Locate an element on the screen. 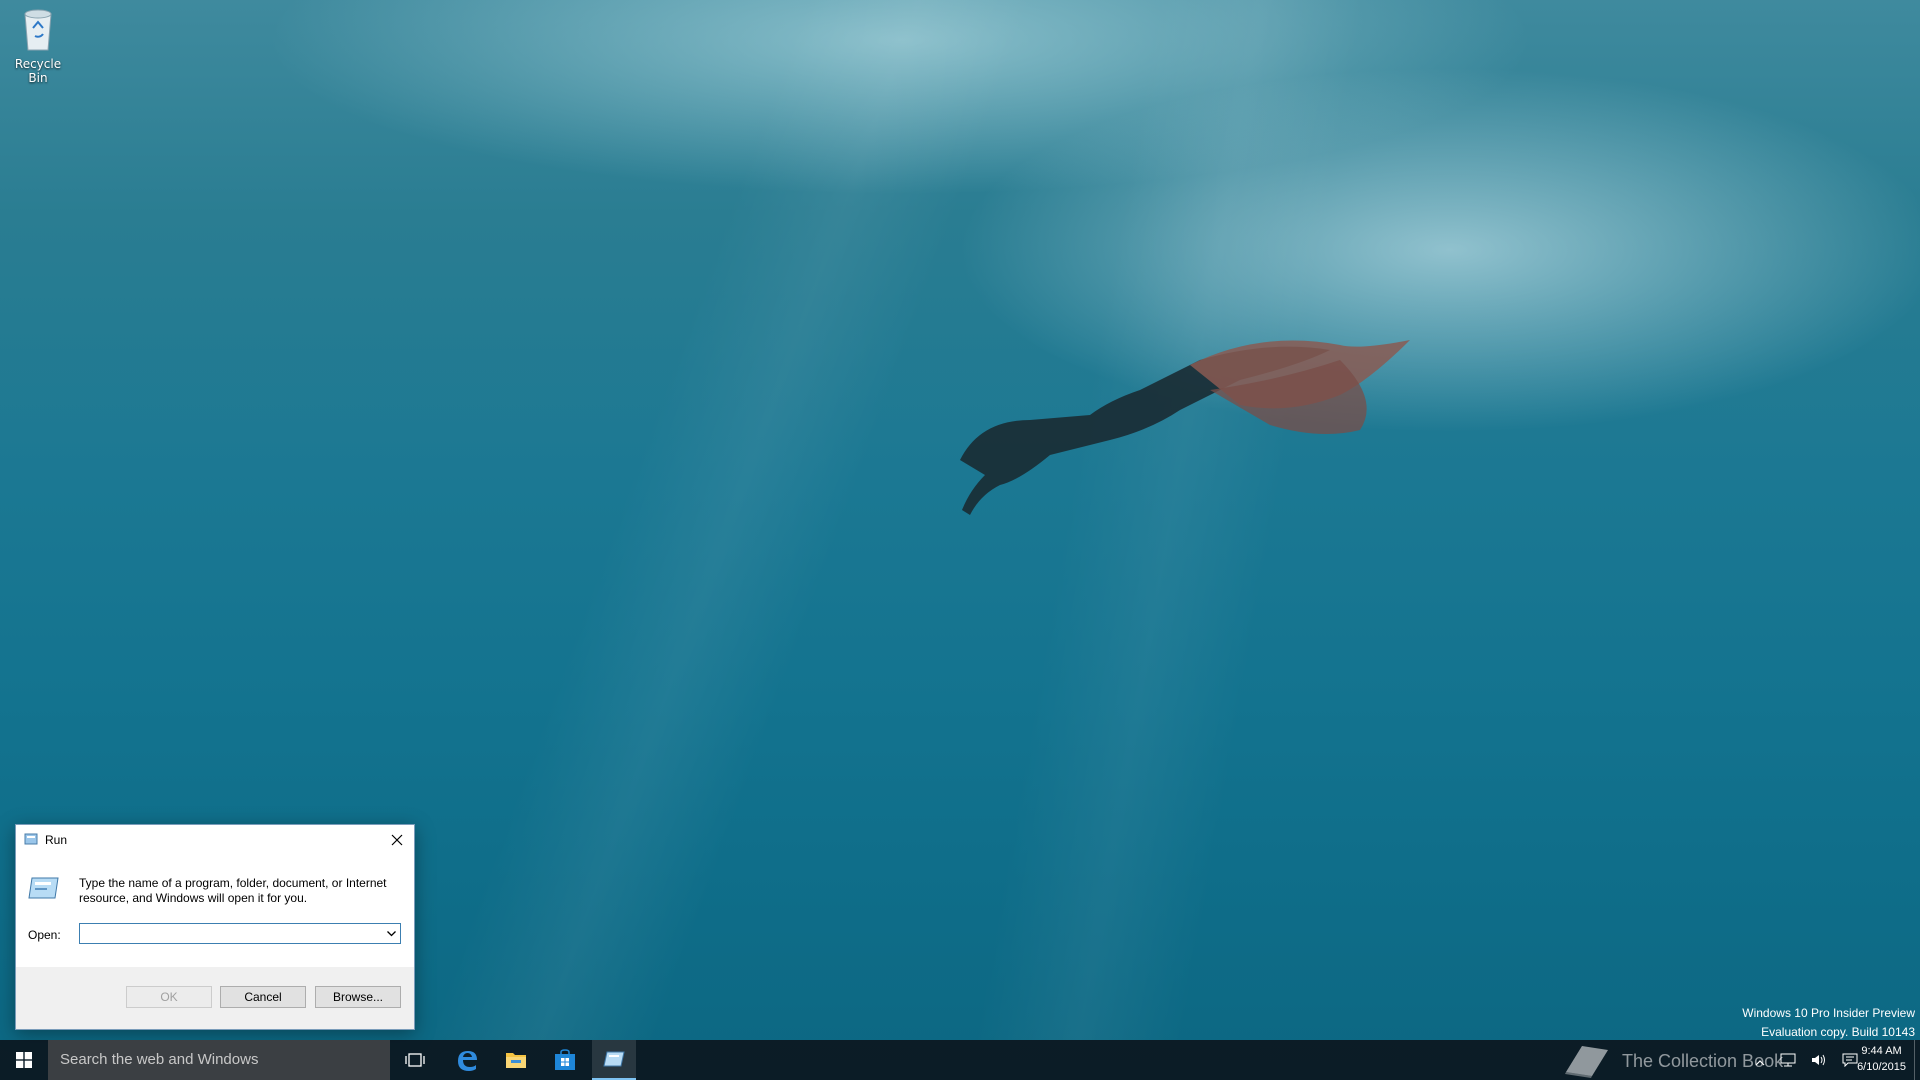 This screenshot has height=1080, width=1920. store-icon is located at coordinates (565, 1059).